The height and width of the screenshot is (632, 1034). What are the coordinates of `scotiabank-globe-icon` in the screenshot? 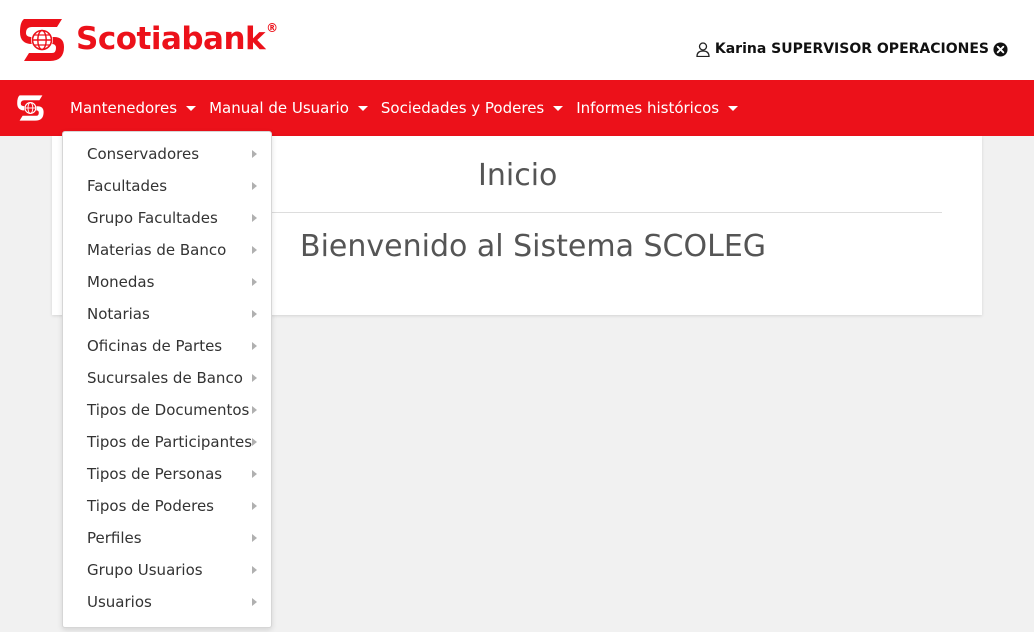 It's located at (42, 40).